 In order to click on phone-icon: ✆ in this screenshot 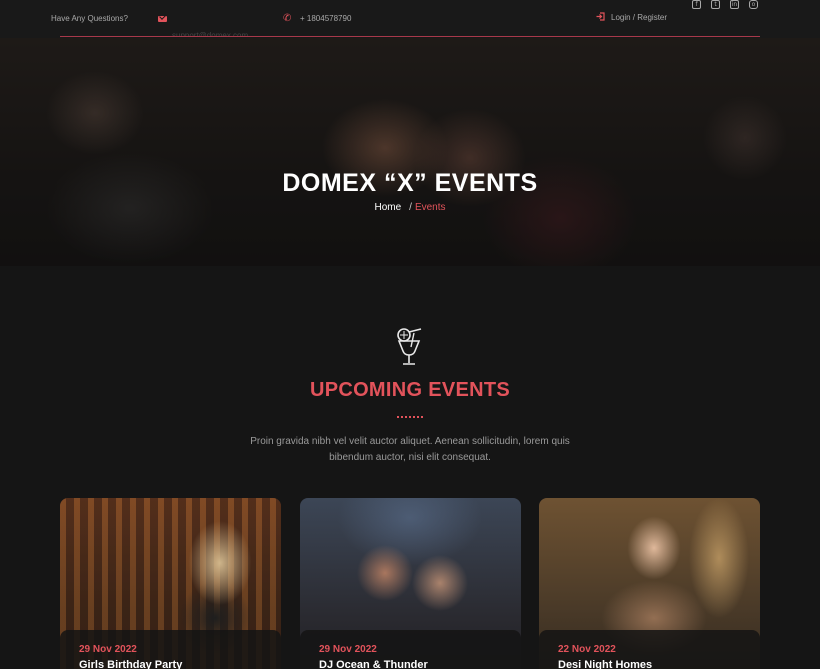, I will do `click(287, 18)`.